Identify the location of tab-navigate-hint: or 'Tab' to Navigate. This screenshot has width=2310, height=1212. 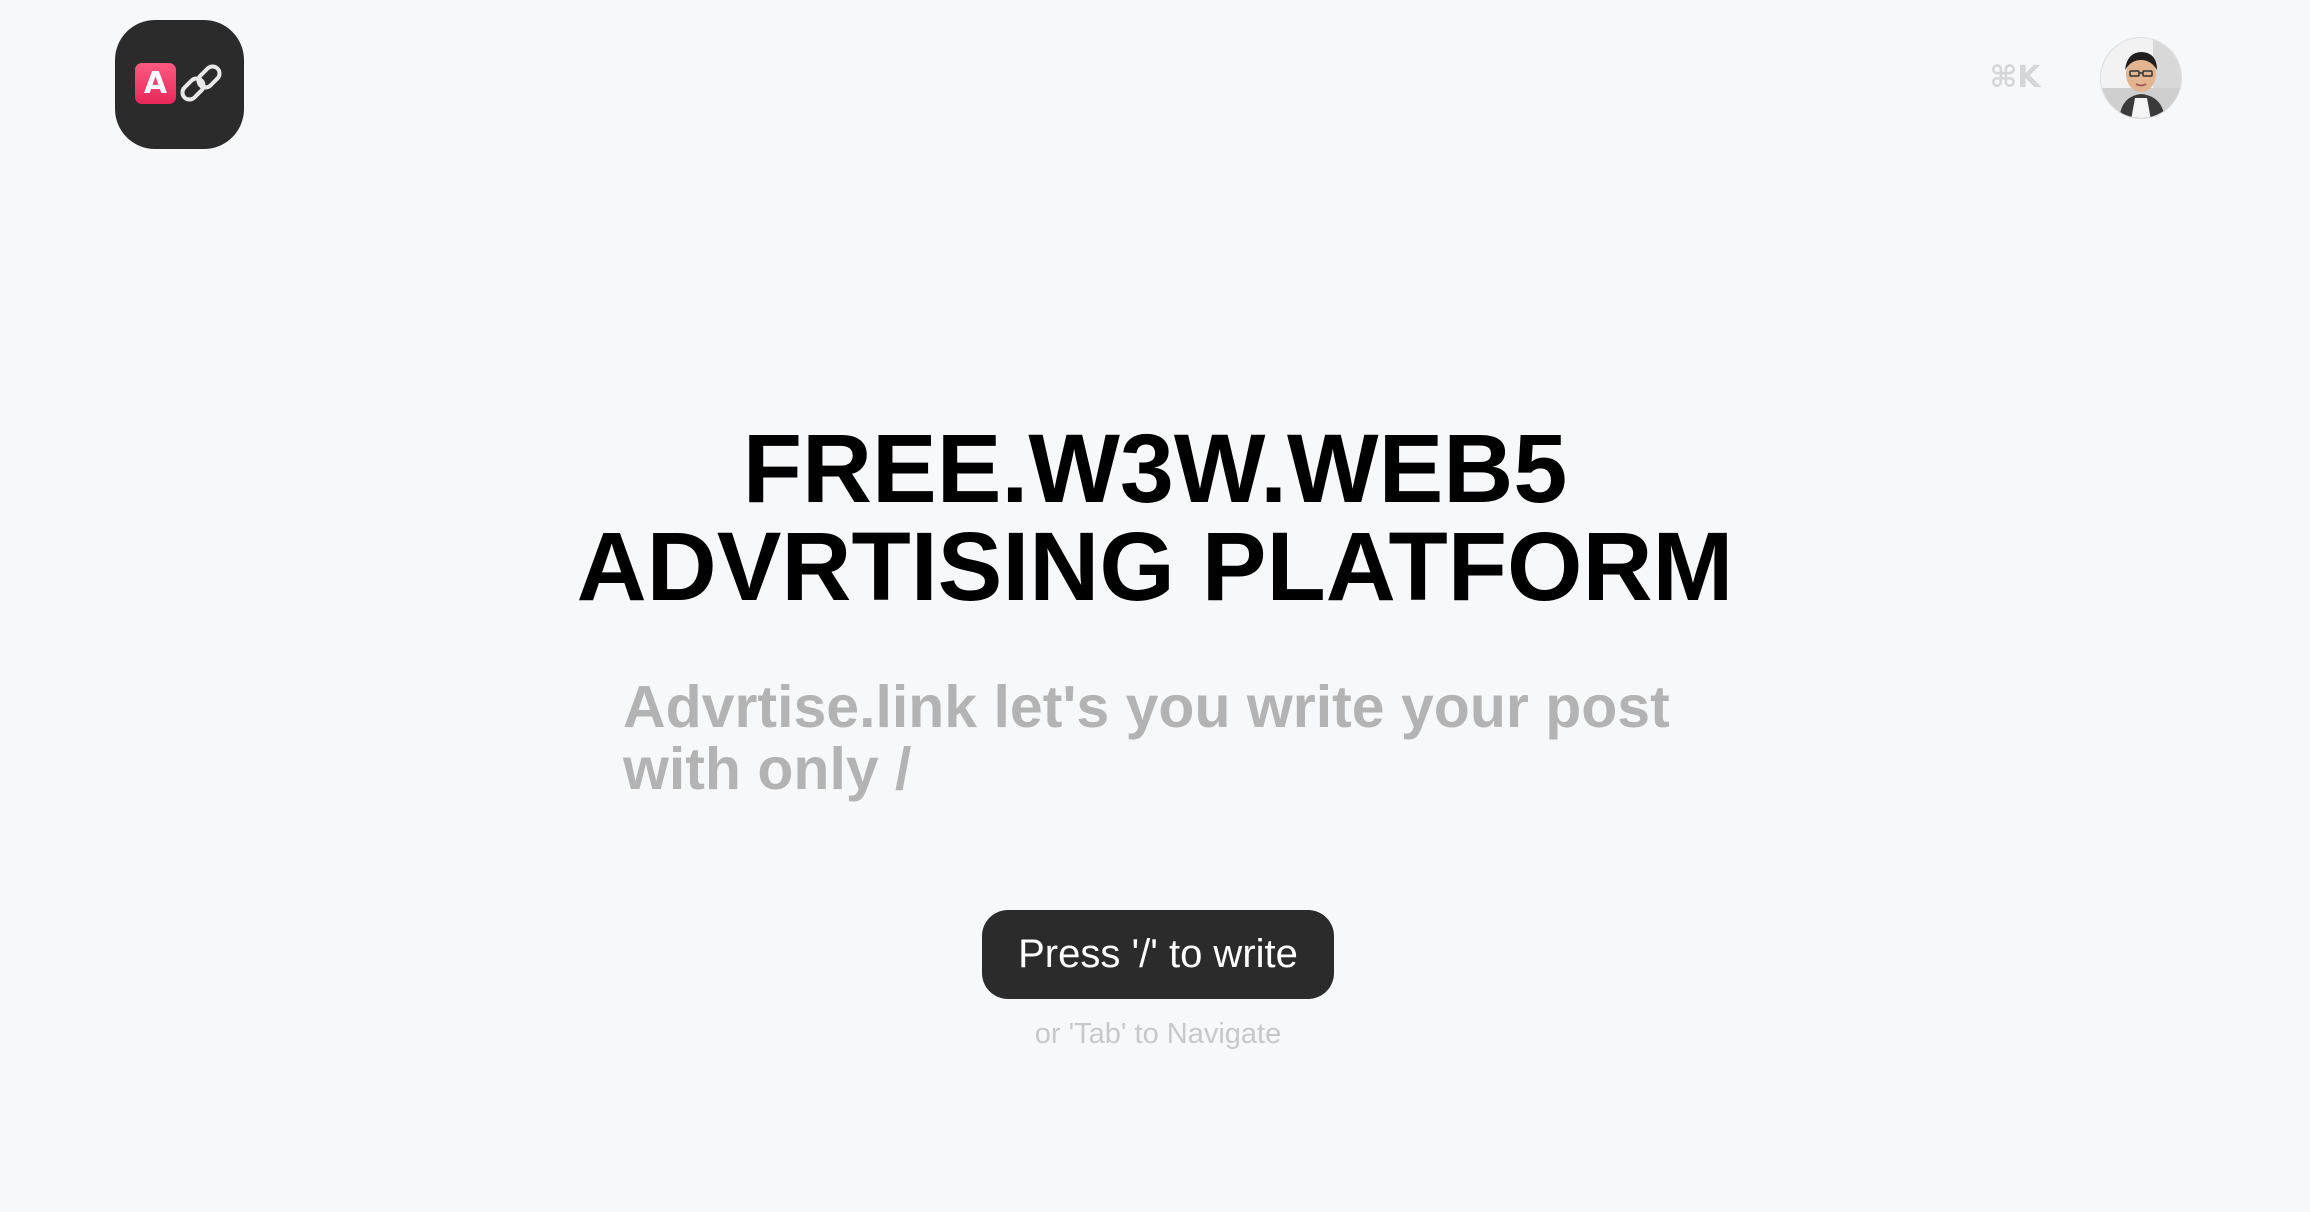
(1158, 1034).